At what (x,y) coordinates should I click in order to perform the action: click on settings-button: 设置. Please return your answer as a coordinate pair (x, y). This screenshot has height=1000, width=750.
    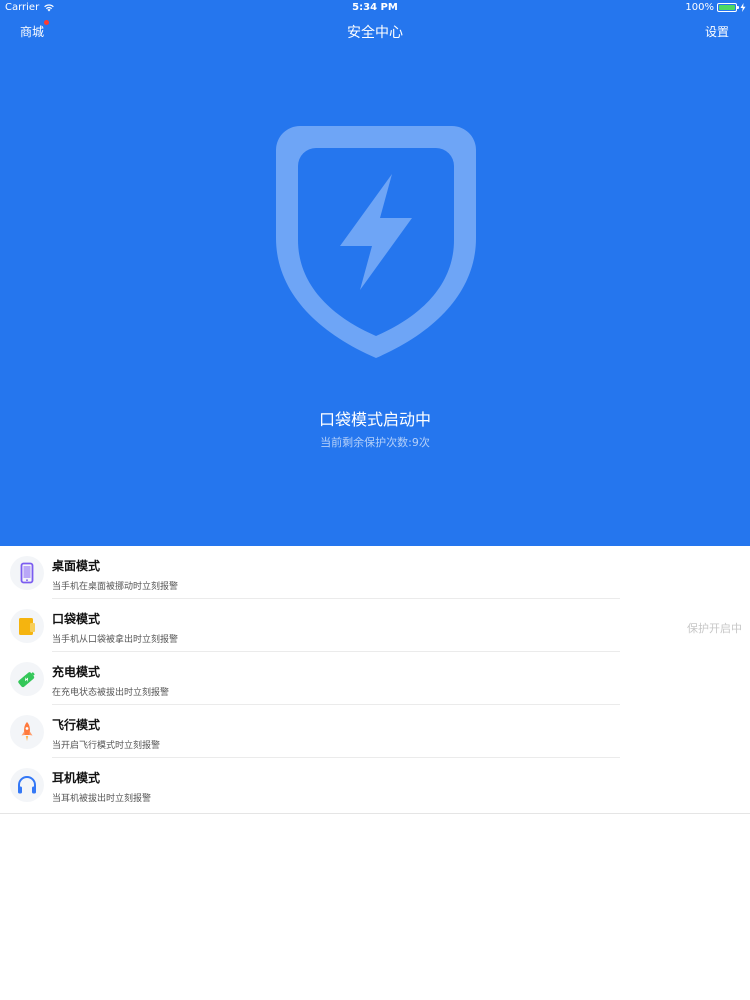
    Looking at the image, I should click on (717, 31).